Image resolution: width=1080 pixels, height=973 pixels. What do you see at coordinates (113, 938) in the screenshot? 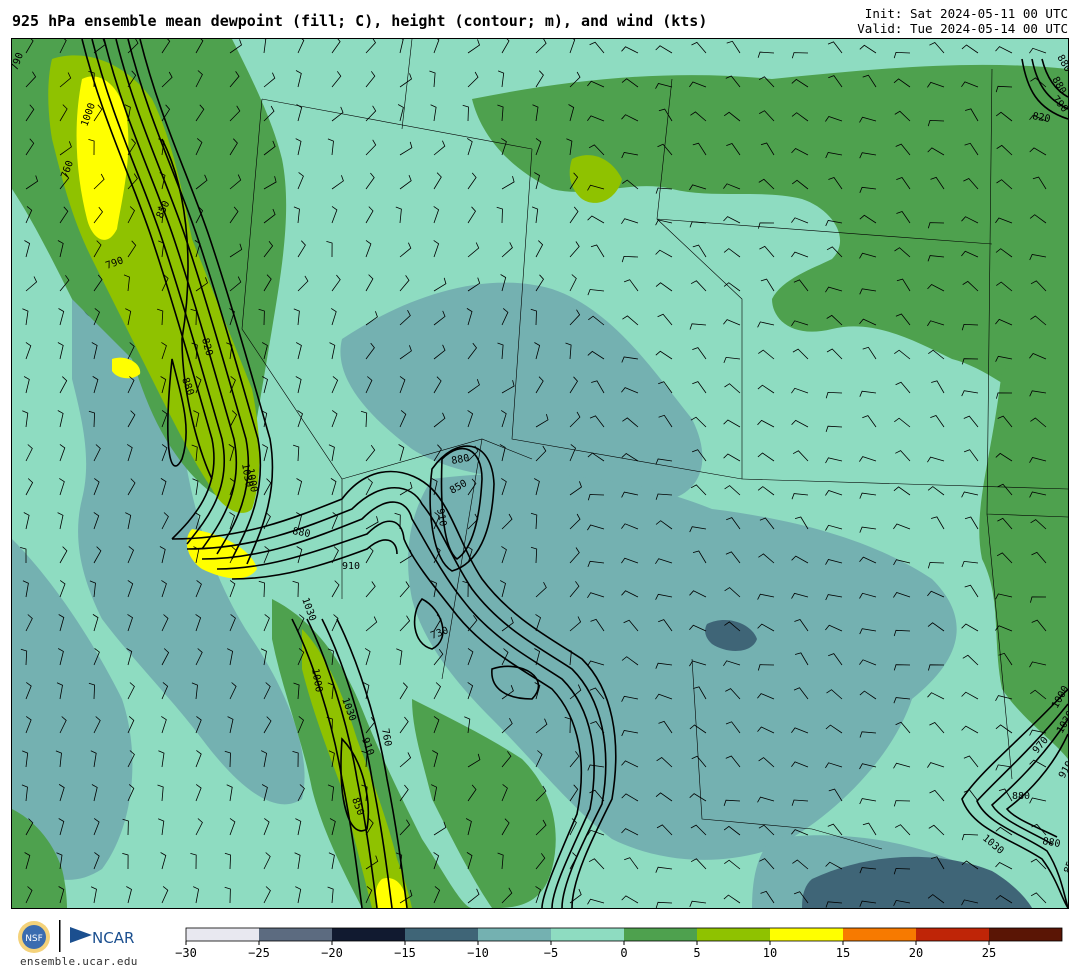
I see `ncar-logo-text: NCAR` at bounding box center [113, 938].